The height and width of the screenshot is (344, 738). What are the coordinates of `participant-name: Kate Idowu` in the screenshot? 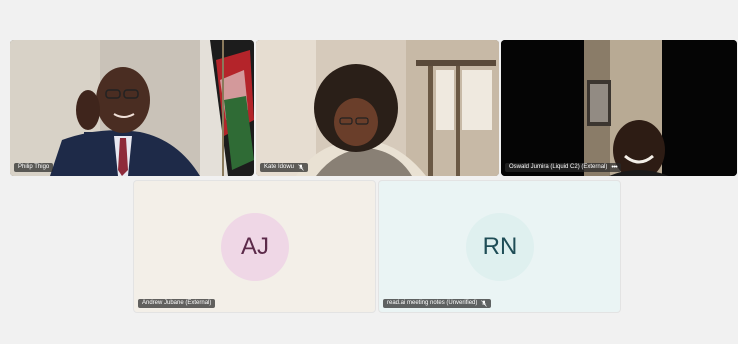 It's located at (279, 167).